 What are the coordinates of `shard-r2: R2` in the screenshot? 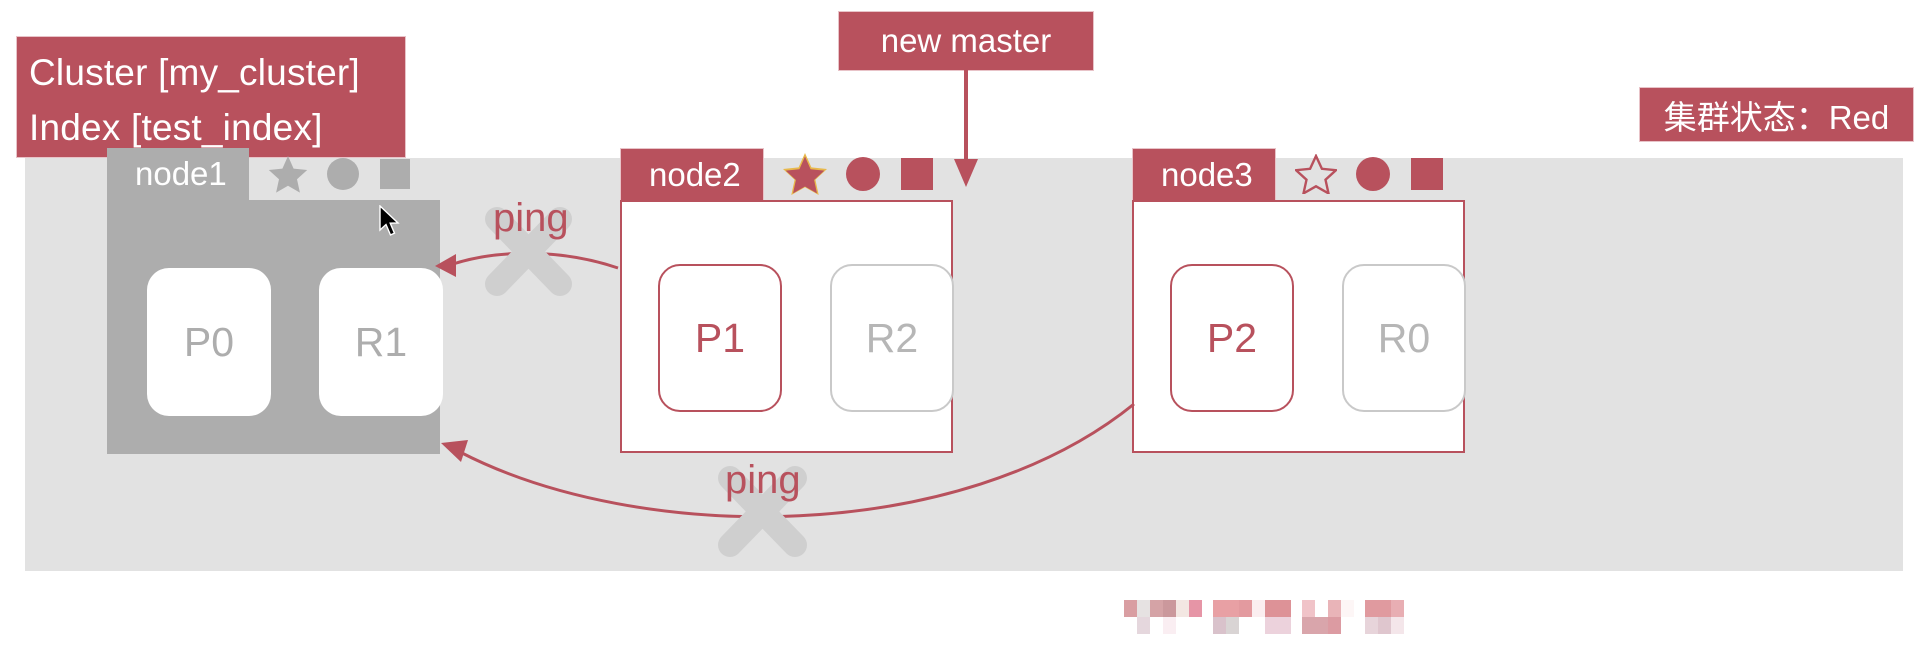 It's located at (892, 338).